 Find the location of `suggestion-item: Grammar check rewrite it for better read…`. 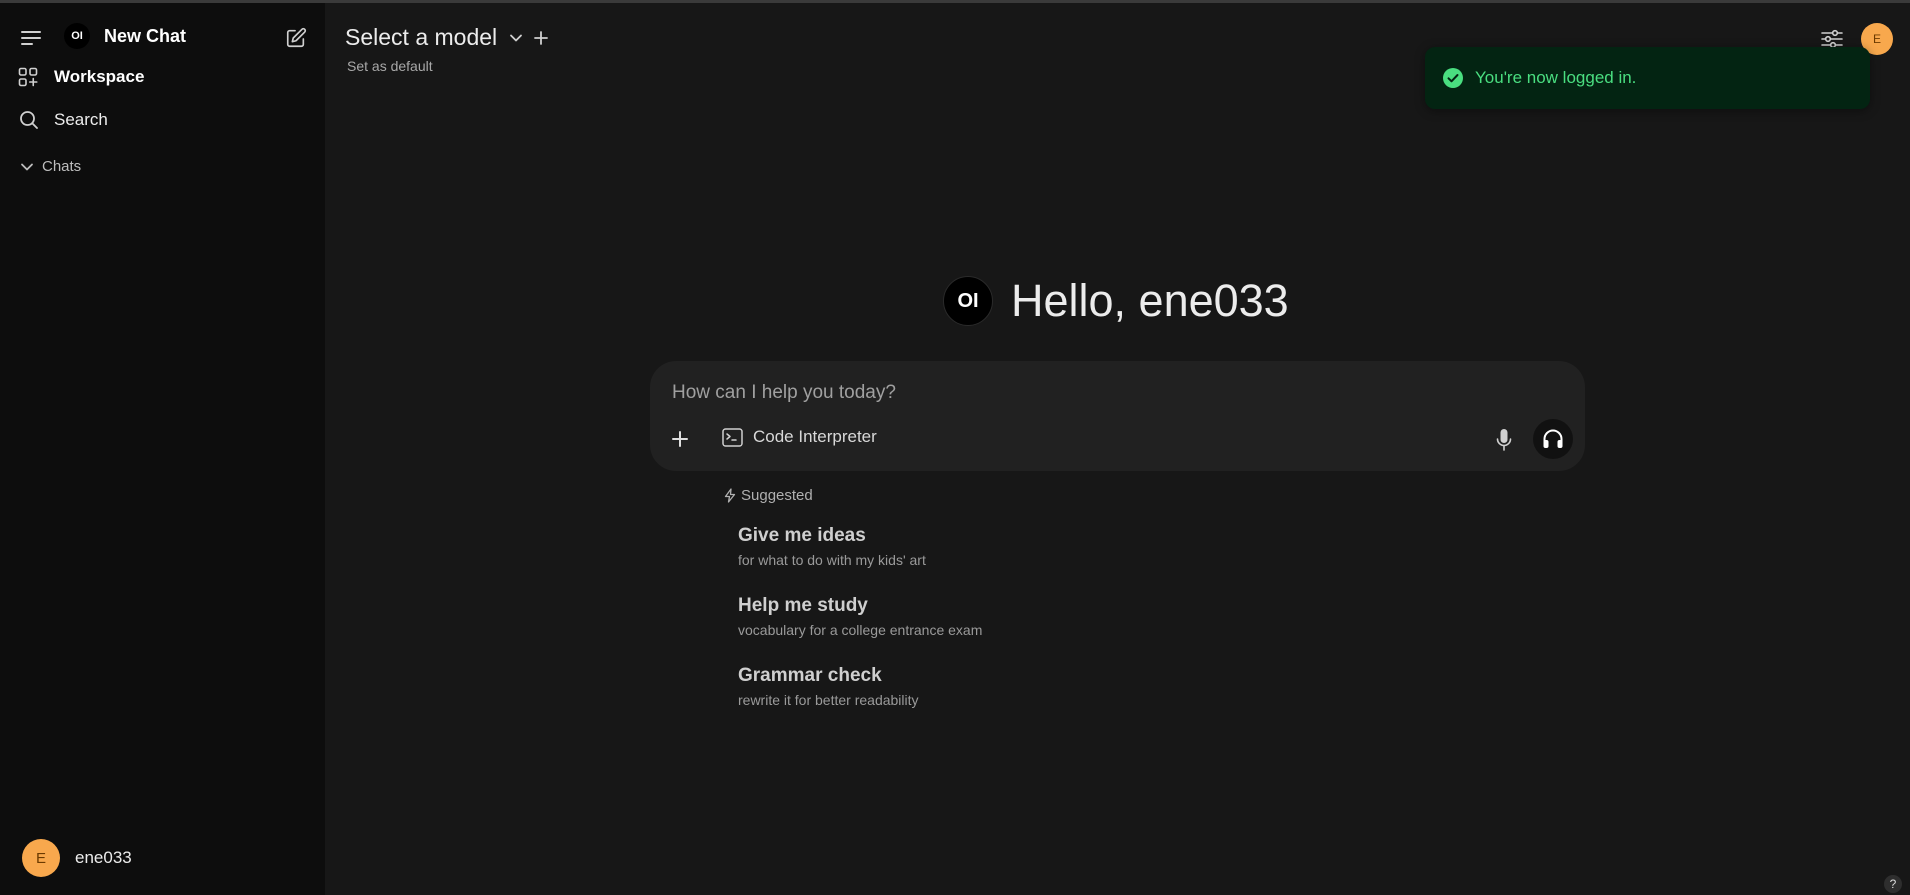

suggestion-item: Grammar check rewrite it for better read… is located at coordinates (828, 686).